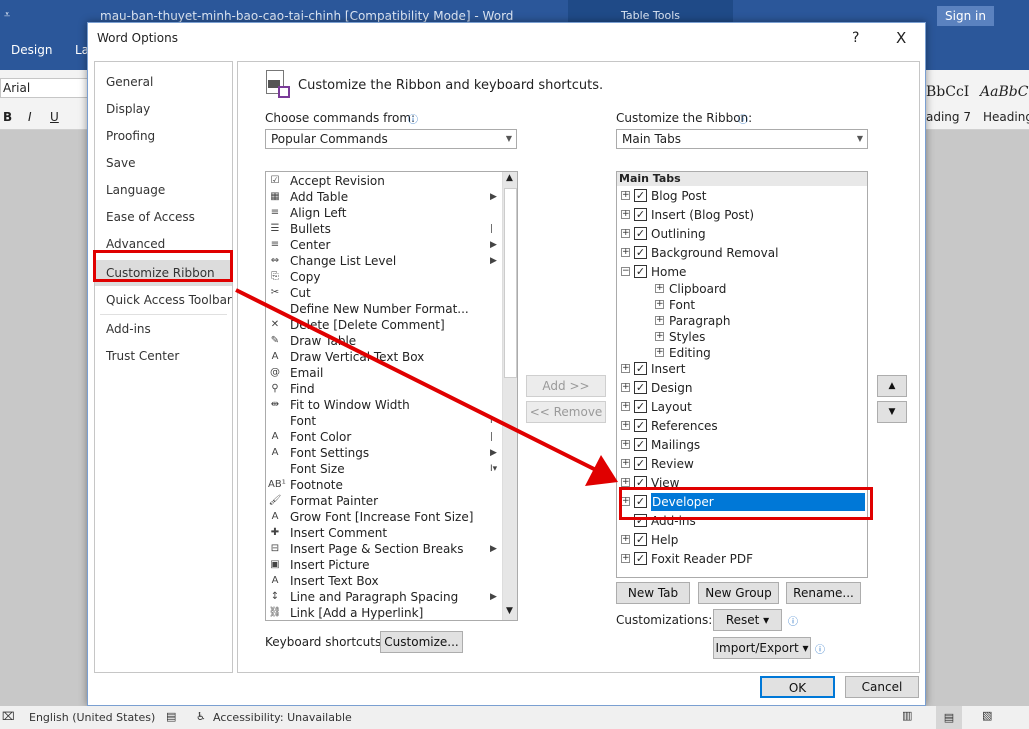  What do you see at coordinates (171, 716) in the screenshot?
I see `macro-icon: ▤` at bounding box center [171, 716].